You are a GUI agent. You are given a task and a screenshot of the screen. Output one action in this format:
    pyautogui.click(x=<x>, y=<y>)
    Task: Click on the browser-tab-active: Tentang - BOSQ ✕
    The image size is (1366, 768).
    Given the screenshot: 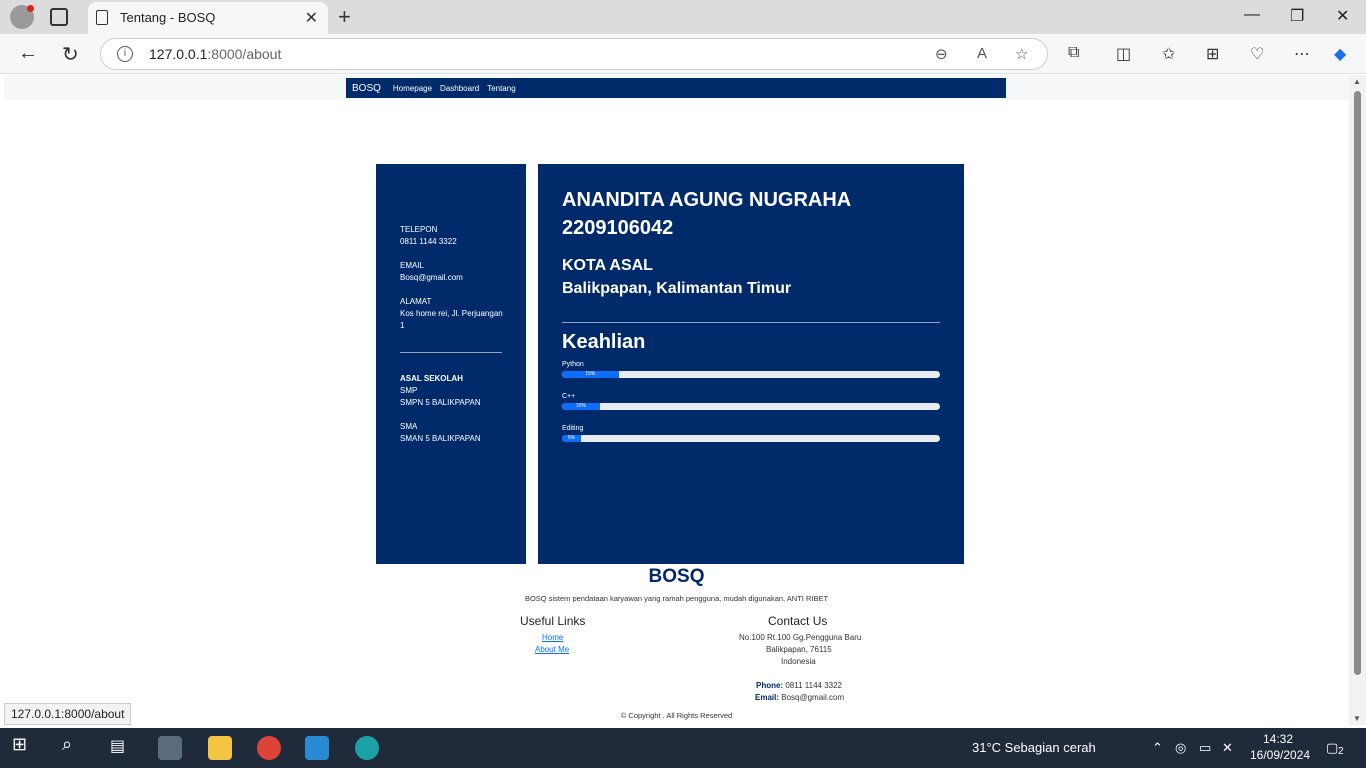 What is the action you would take?
    pyautogui.click(x=208, y=18)
    